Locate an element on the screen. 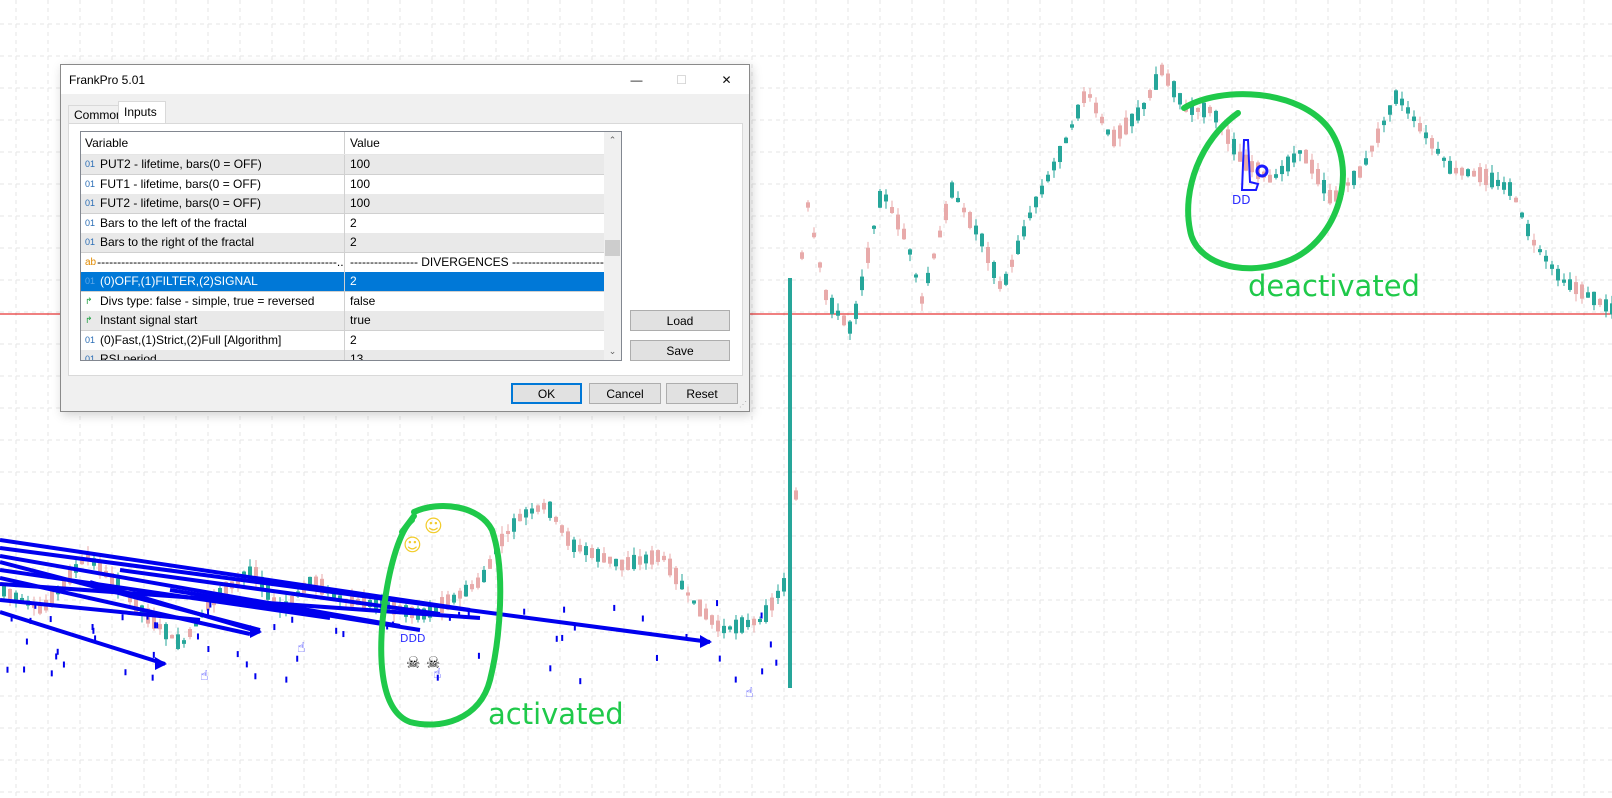  value-cell: true is located at coordinates (475, 320).